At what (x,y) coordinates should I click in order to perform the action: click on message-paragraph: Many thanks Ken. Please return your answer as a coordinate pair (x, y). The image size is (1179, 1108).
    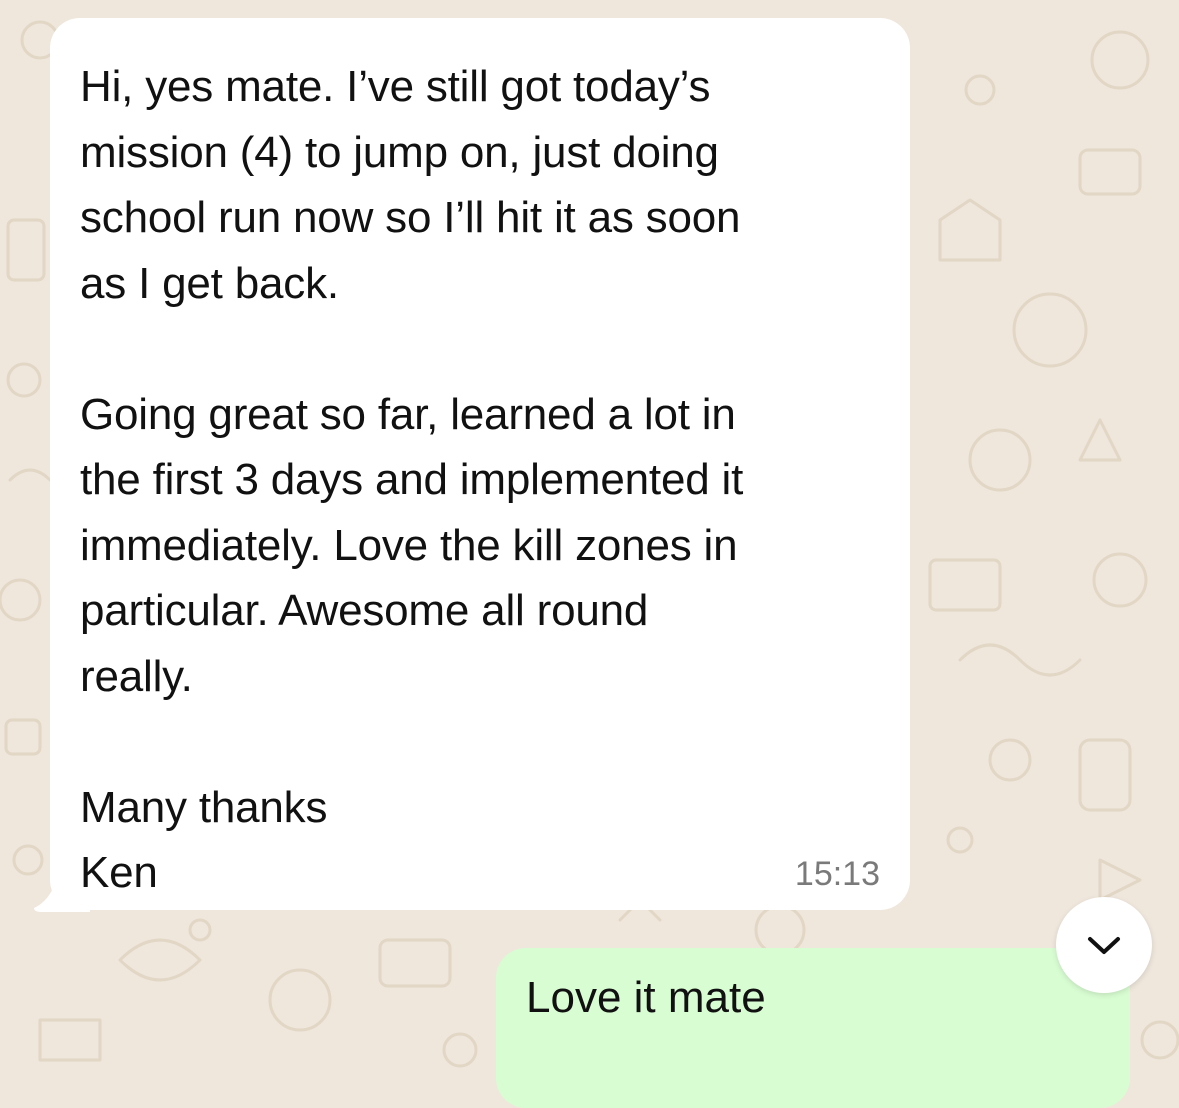
    Looking at the image, I should click on (204, 840).